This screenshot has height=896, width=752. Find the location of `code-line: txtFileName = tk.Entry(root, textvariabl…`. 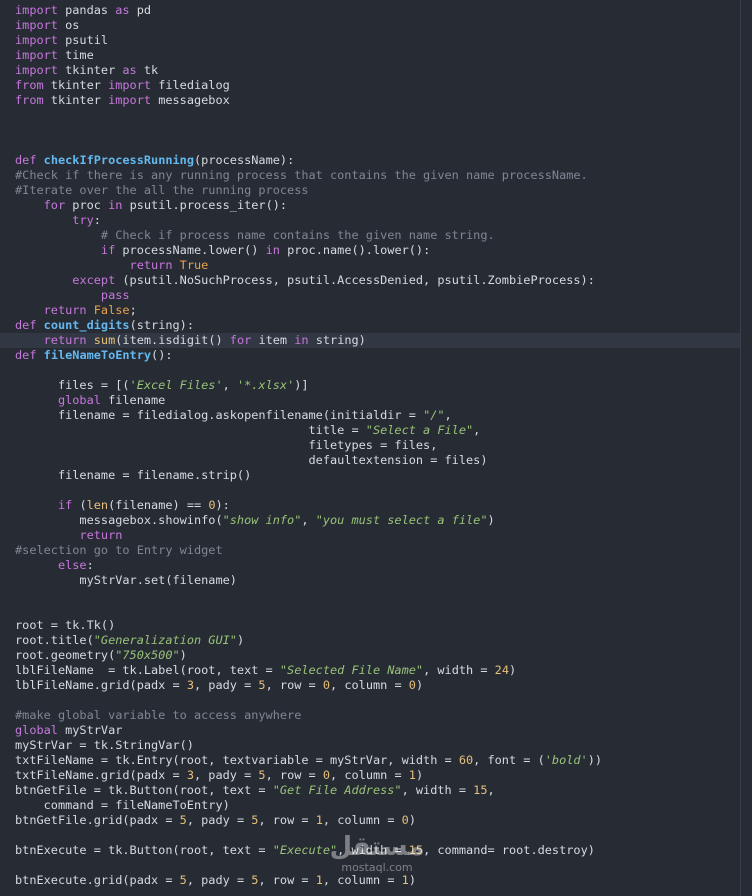

code-line: txtFileName = tk.Entry(root, textvariabl… is located at coordinates (370, 760).